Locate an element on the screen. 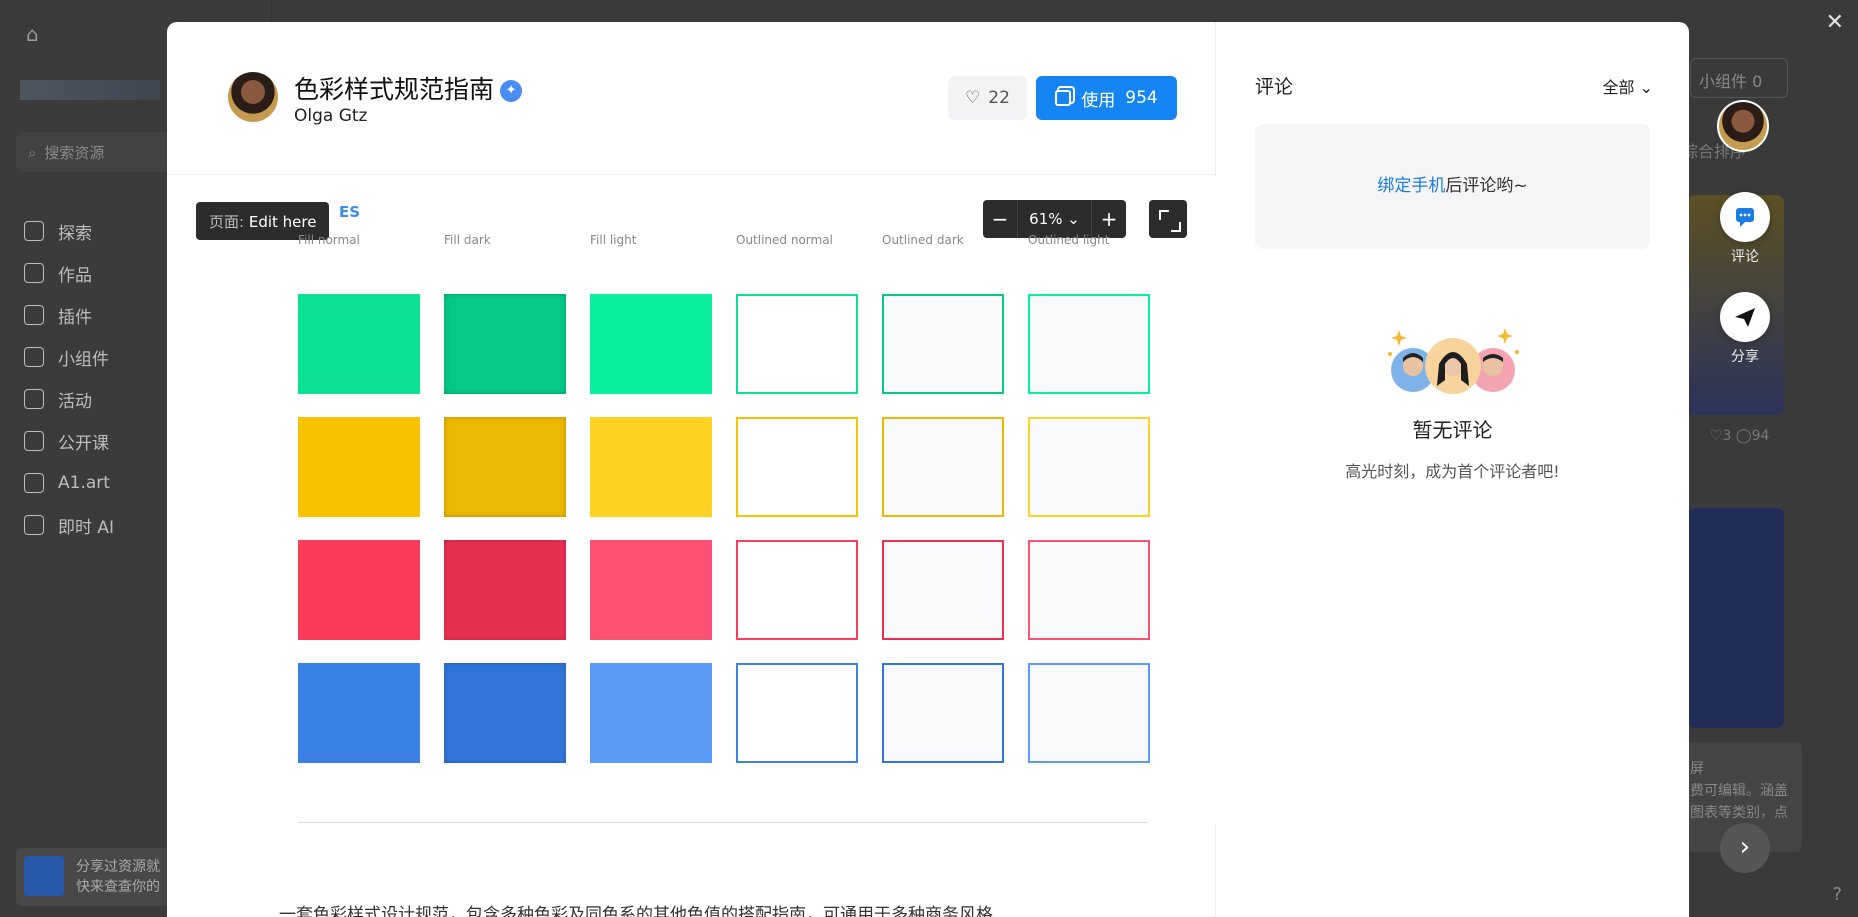  divider is located at coordinates (723, 822).